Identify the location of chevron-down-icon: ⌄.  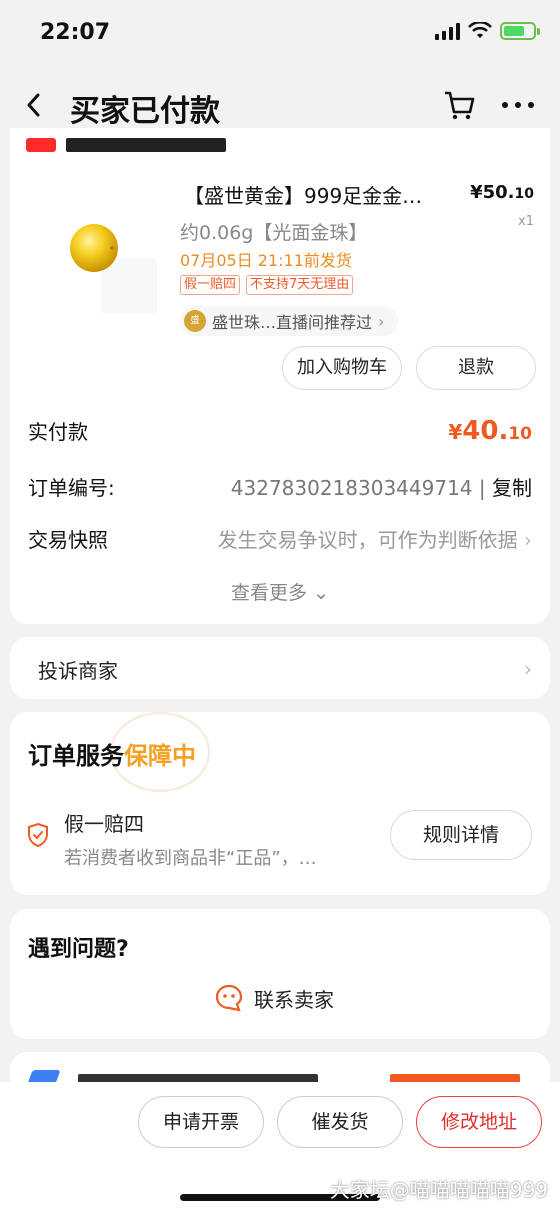
(321, 593).